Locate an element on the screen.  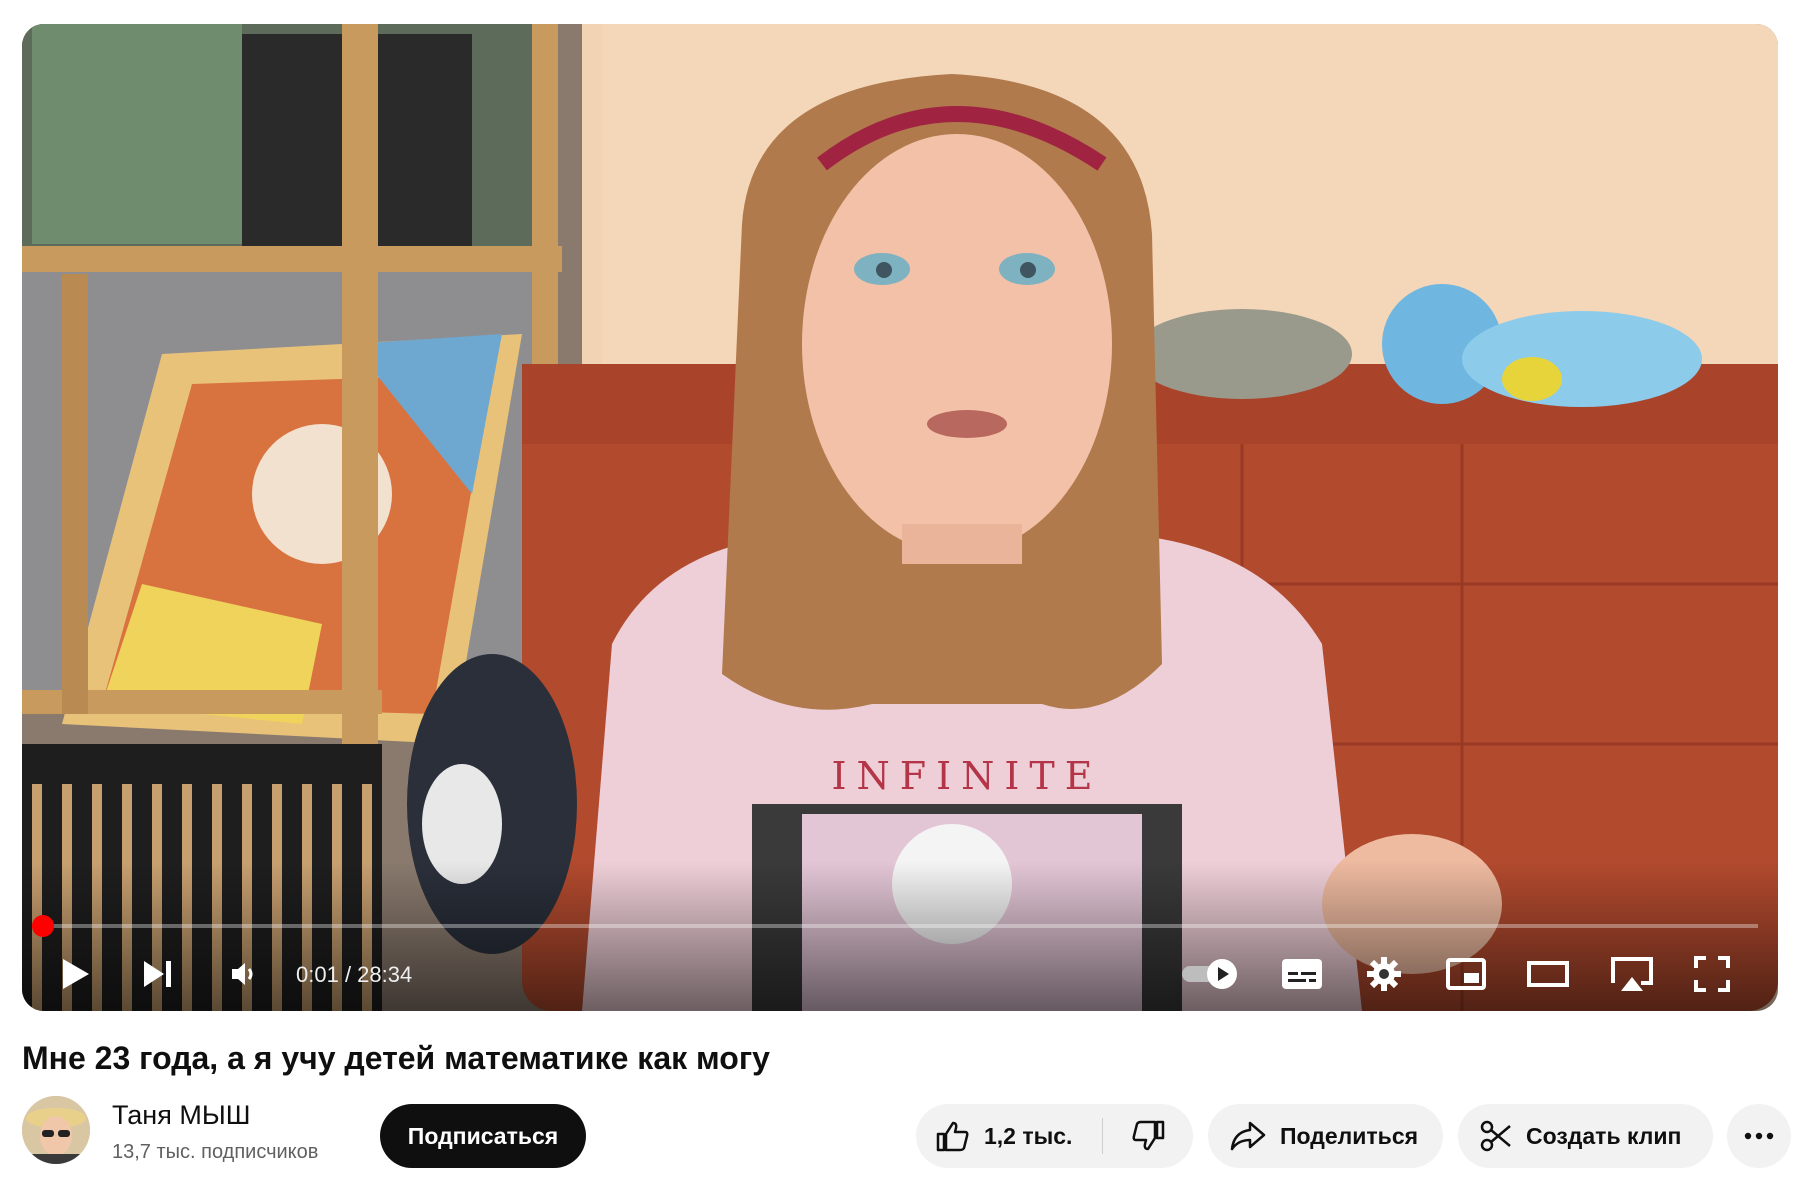
miniplayer-icon is located at coordinates (1466, 974).